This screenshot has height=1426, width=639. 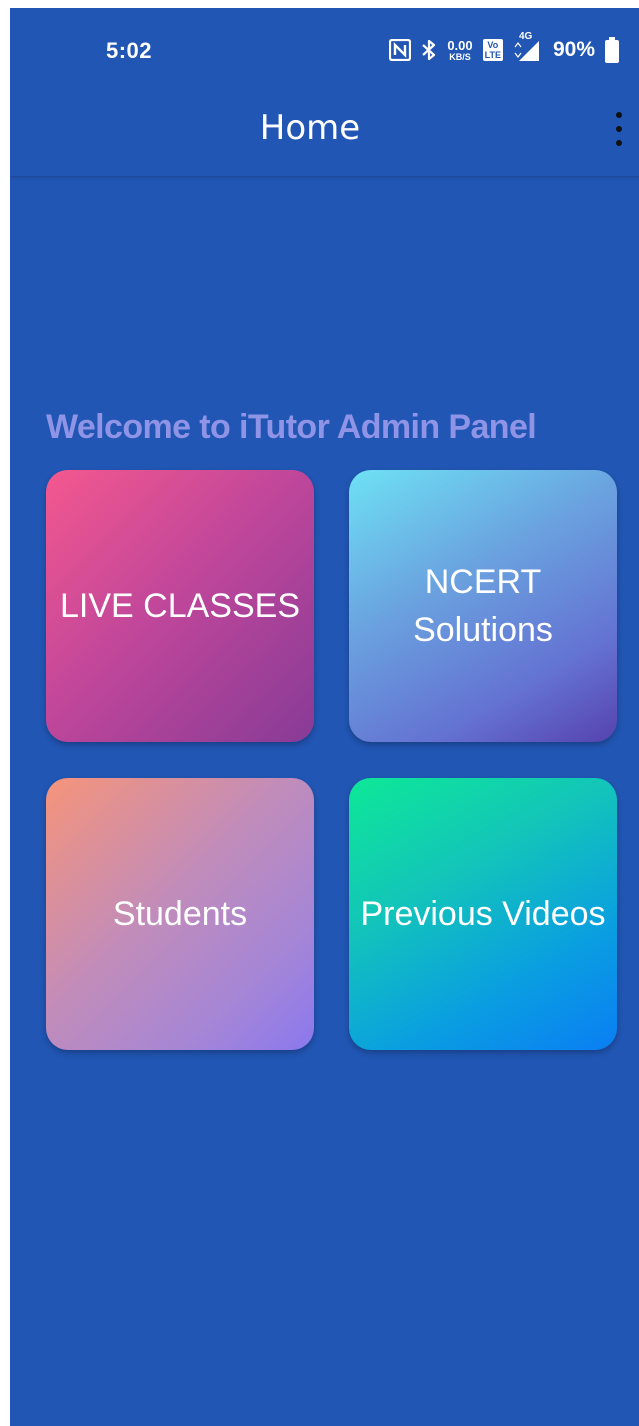 I want to click on page-title: Home, so click(x=310, y=128).